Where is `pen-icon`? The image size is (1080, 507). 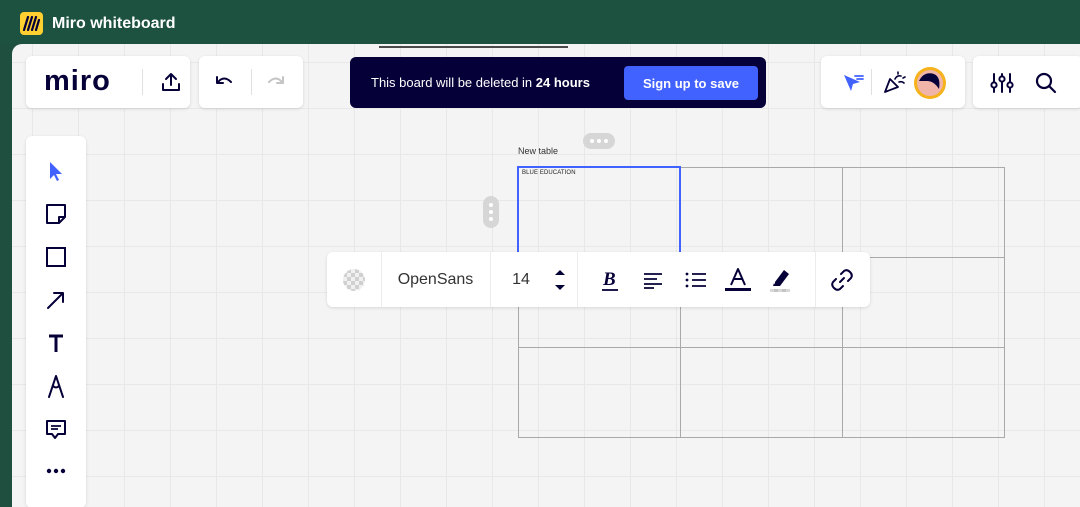
pen-icon is located at coordinates (56, 386).